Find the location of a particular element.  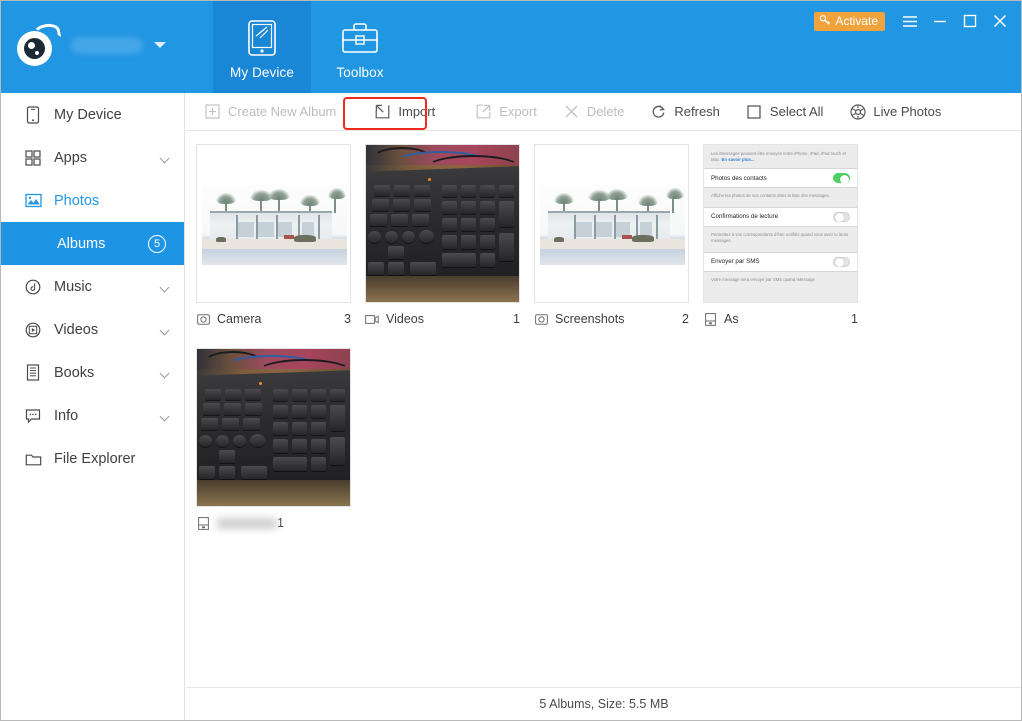

album-item: Camera 3 is located at coordinates (280, 235).